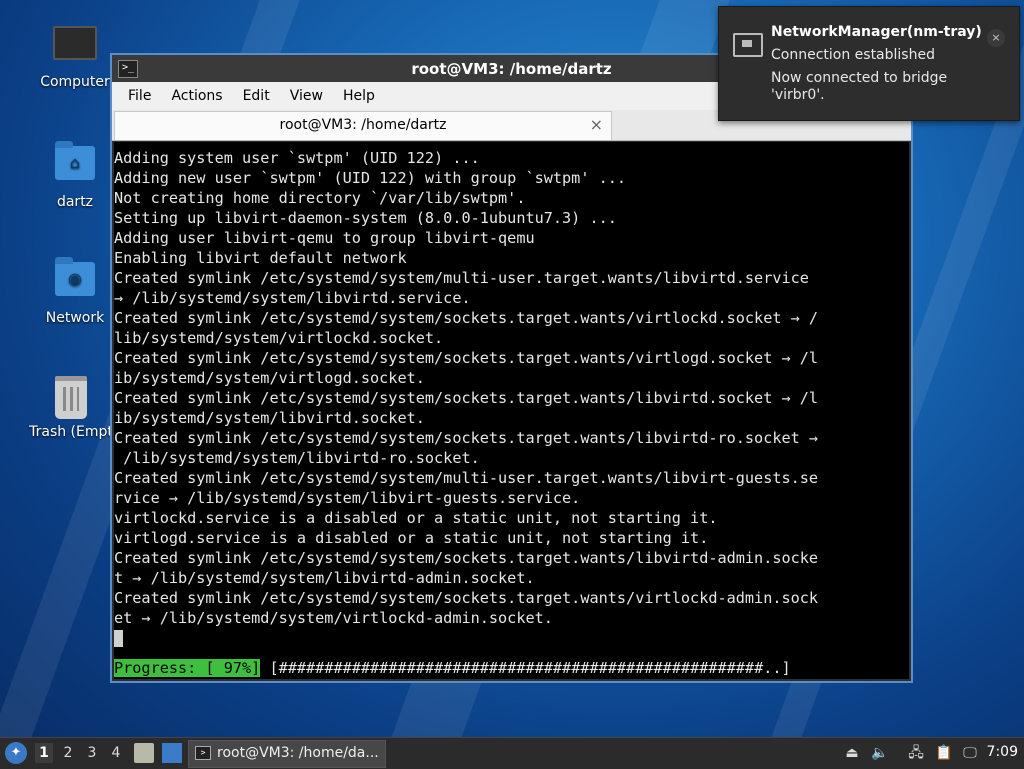 The image size is (1024, 769). Describe the element at coordinates (139, 96) in the screenshot. I see `menu-file: File` at that location.